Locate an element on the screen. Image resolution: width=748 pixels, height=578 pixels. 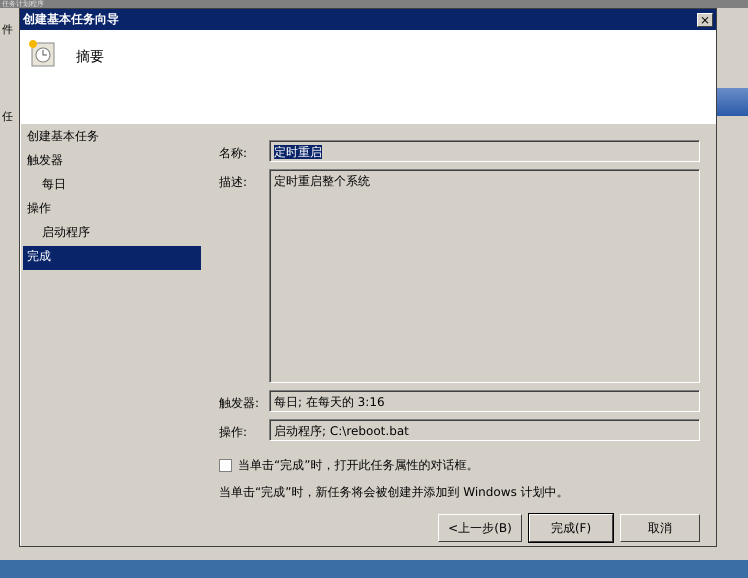
close-button: × is located at coordinates (705, 19).